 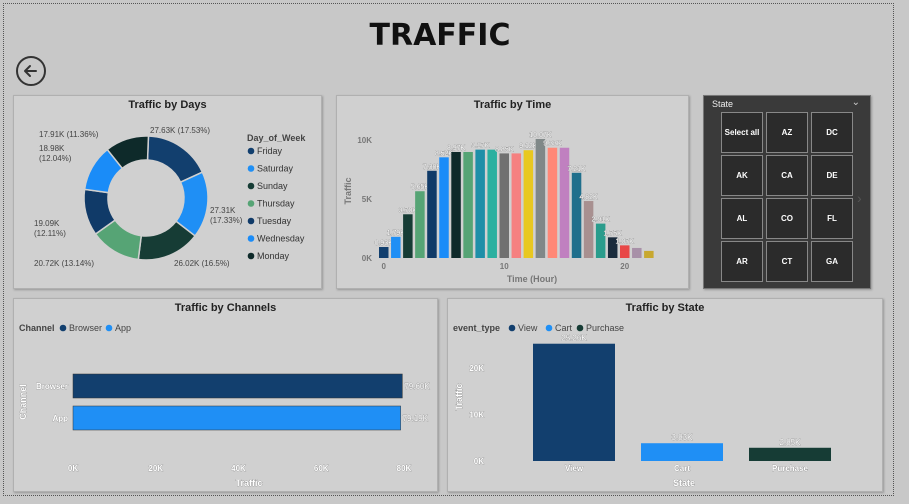 I want to click on time-bar-label: 5.65K, so click(x=420, y=187).